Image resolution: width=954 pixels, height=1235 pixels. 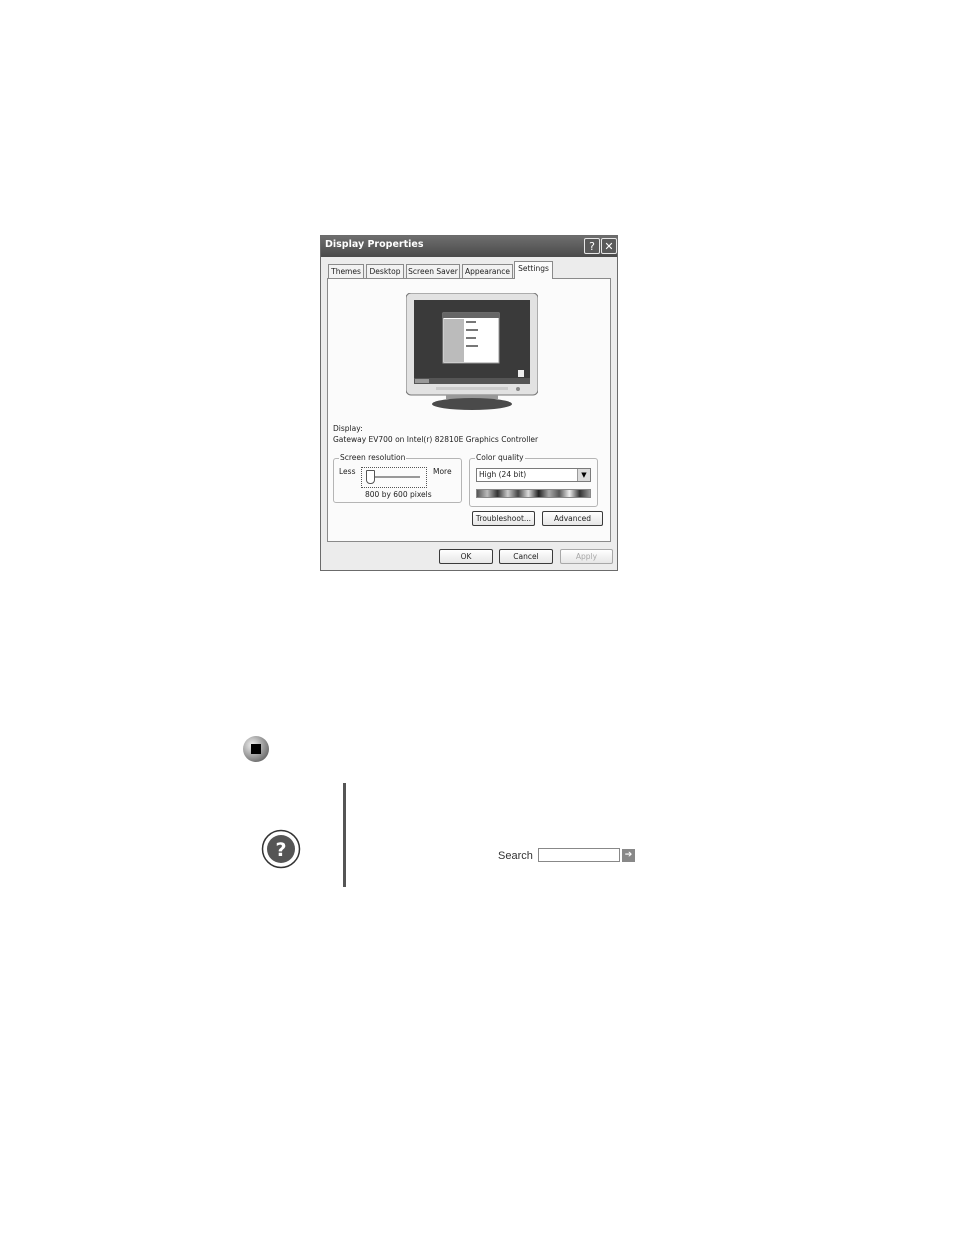 What do you see at coordinates (398, 494) in the screenshot?
I see `resolution-value: 800 by 600 pixels` at bounding box center [398, 494].